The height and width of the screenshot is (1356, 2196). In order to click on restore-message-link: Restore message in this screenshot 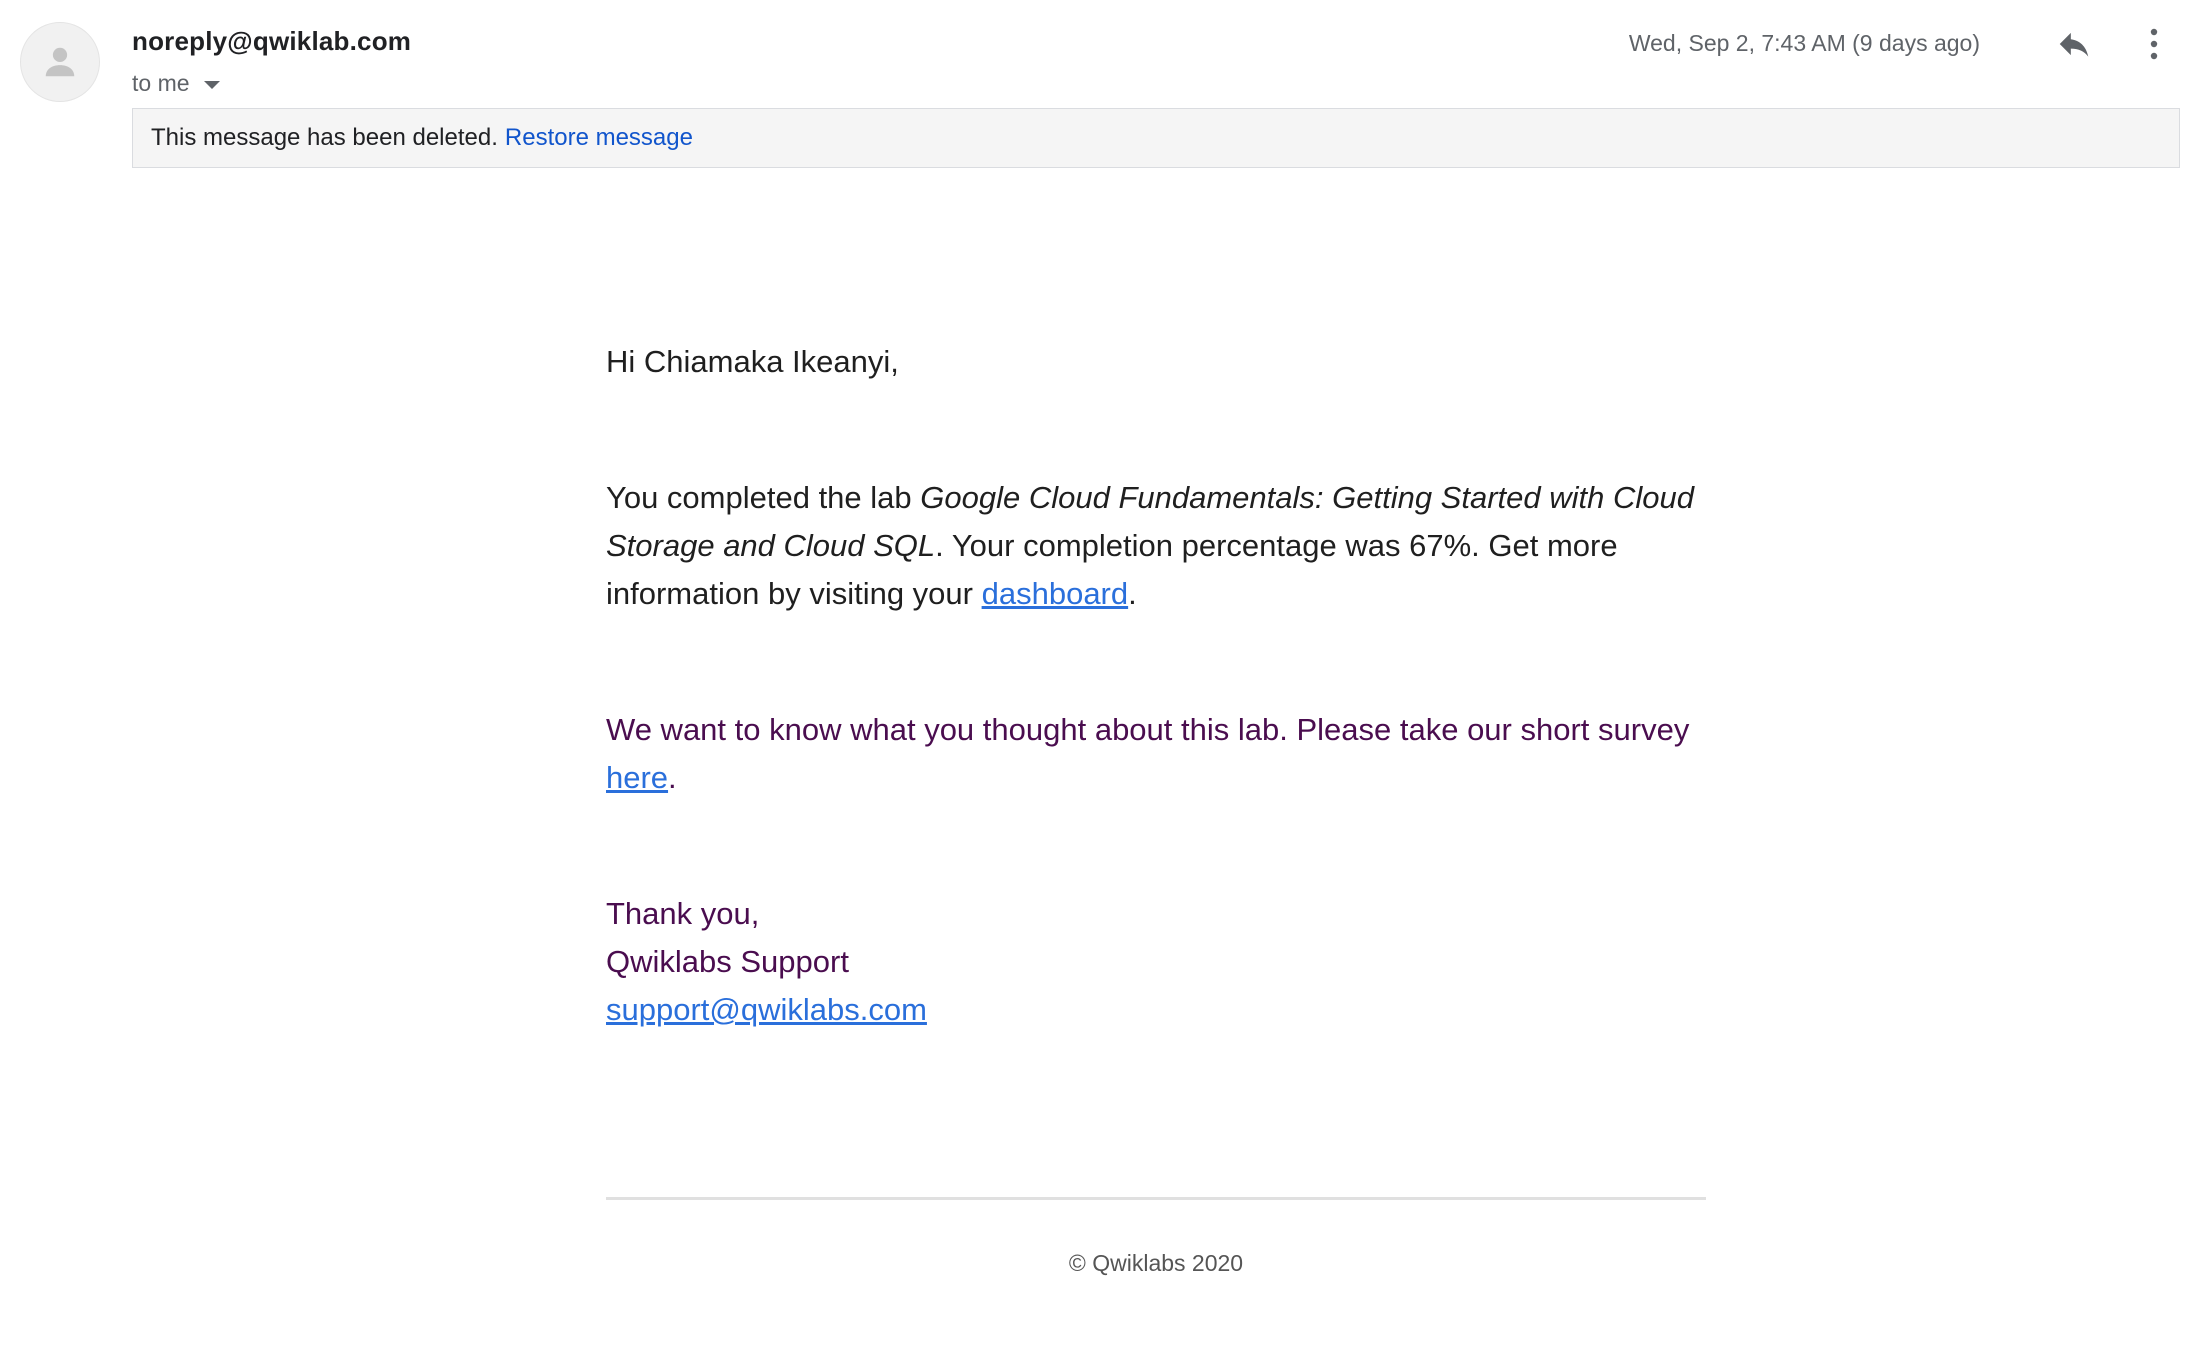, I will do `click(599, 138)`.